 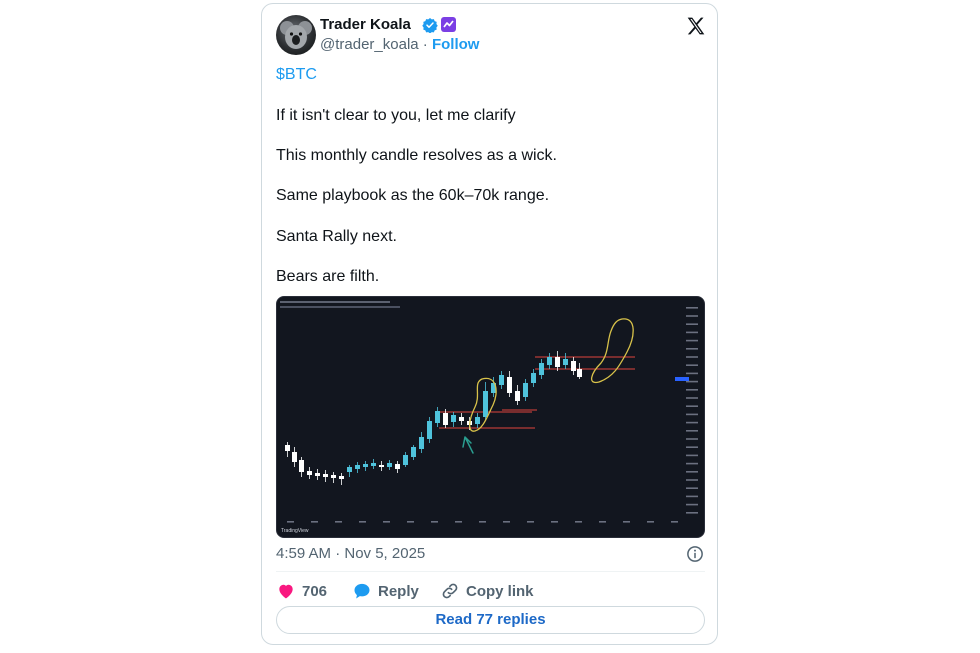 I want to click on entry-arrow-icon, so click(x=468, y=445).